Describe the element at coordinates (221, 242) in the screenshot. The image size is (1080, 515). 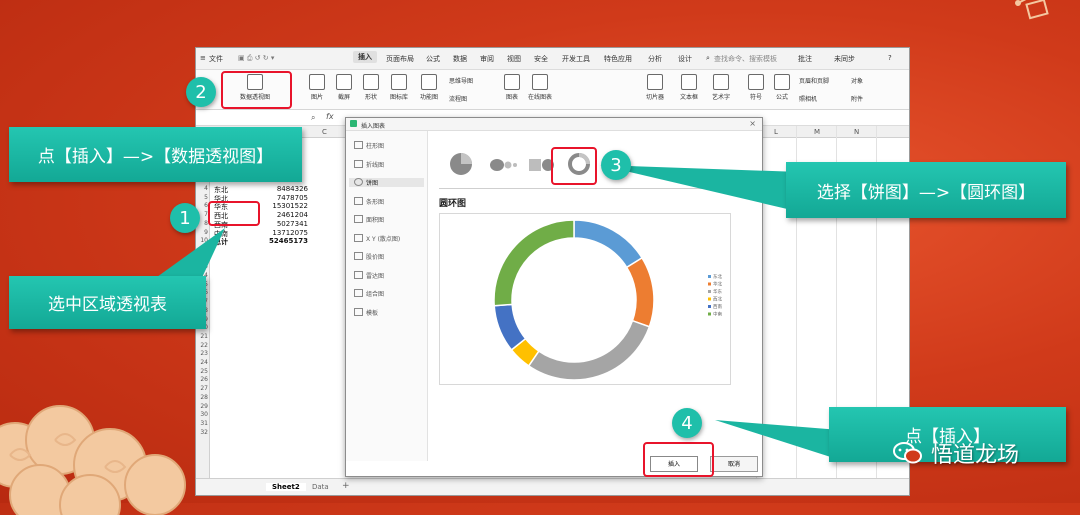
I see `region-cell: 总计` at that location.